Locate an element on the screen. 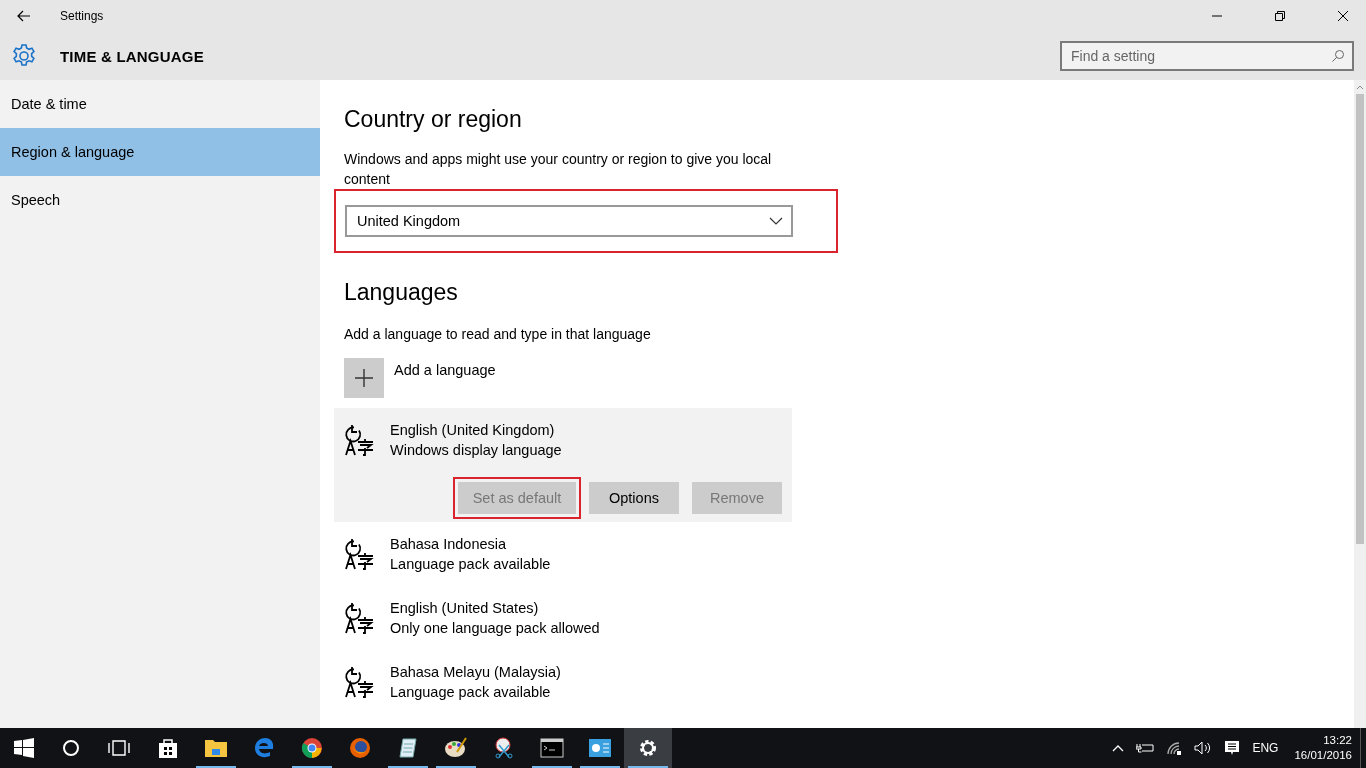  folder-icon is located at coordinates (216, 748).